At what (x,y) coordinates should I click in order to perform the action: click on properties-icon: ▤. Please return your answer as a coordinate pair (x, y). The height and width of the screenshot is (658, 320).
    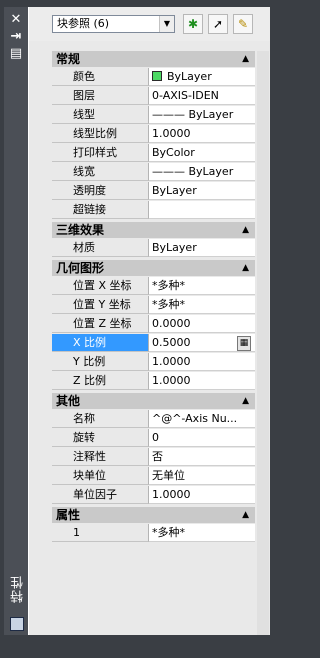
    Looking at the image, I should click on (16, 54).